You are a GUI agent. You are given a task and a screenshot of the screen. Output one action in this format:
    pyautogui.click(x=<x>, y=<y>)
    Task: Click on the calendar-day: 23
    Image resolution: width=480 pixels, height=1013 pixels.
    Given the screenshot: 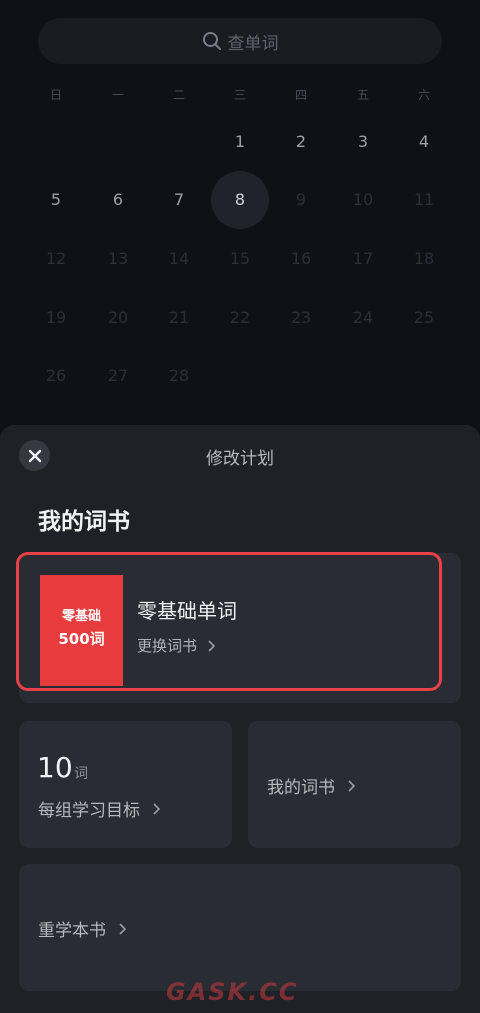 What is the action you would take?
    pyautogui.click(x=301, y=318)
    